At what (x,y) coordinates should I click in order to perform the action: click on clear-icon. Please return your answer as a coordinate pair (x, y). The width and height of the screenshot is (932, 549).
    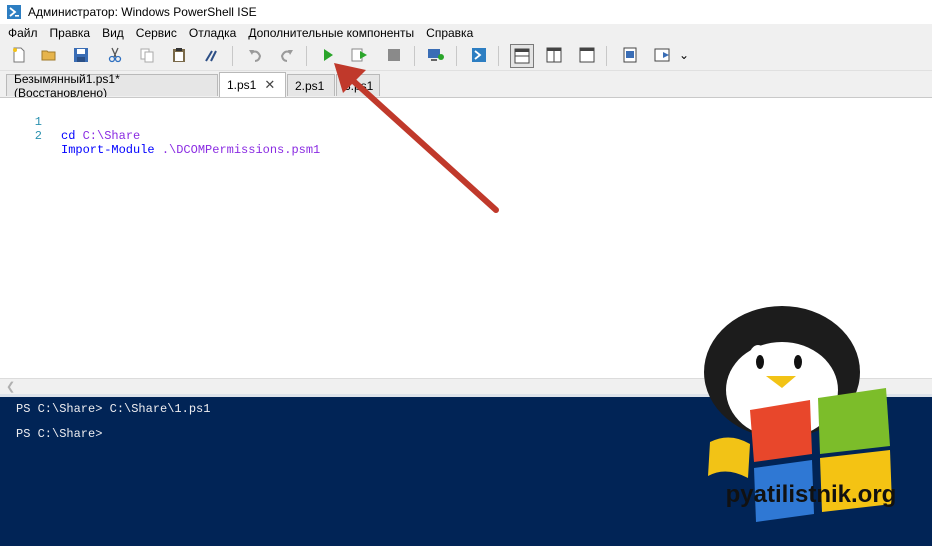
    Looking at the image, I should click on (211, 55).